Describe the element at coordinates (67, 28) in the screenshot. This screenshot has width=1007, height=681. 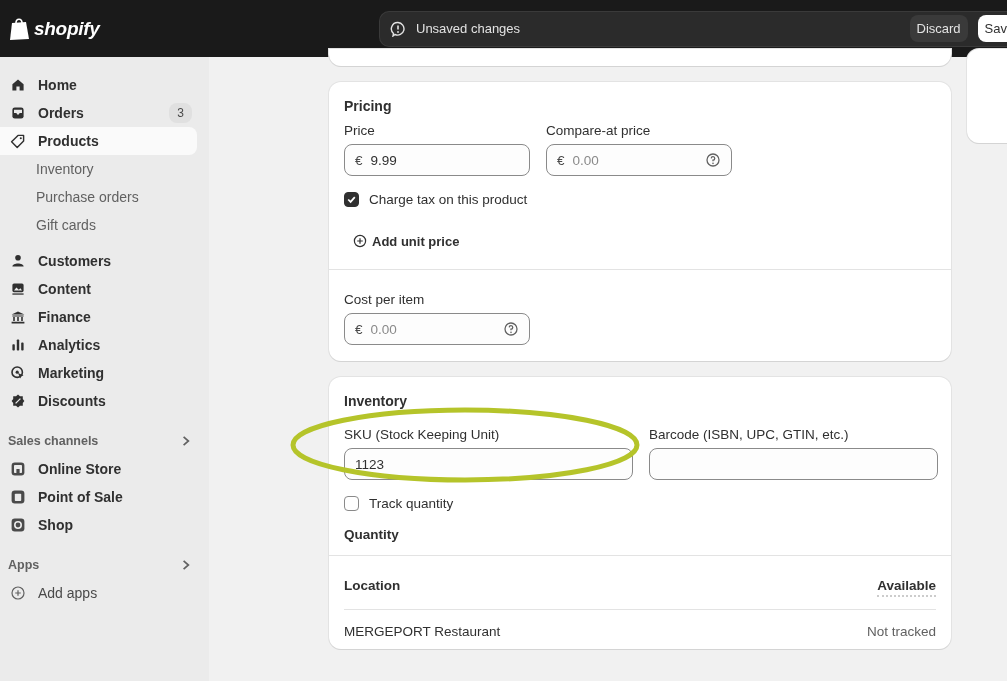
I see `logo-wordmark: shopify` at that location.